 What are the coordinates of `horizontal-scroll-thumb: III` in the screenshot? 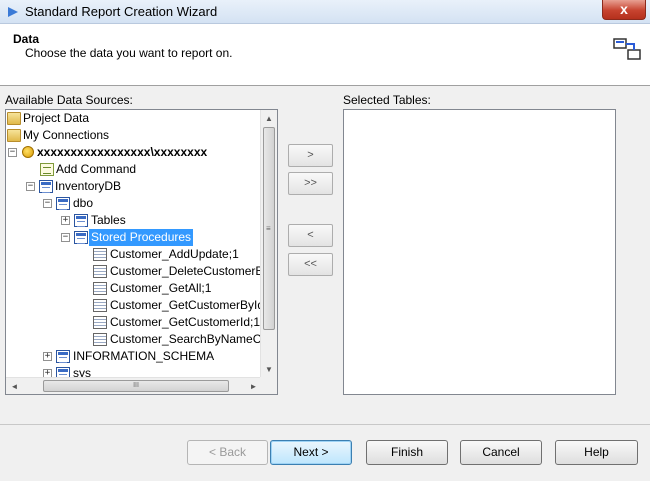 It's located at (136, 386).